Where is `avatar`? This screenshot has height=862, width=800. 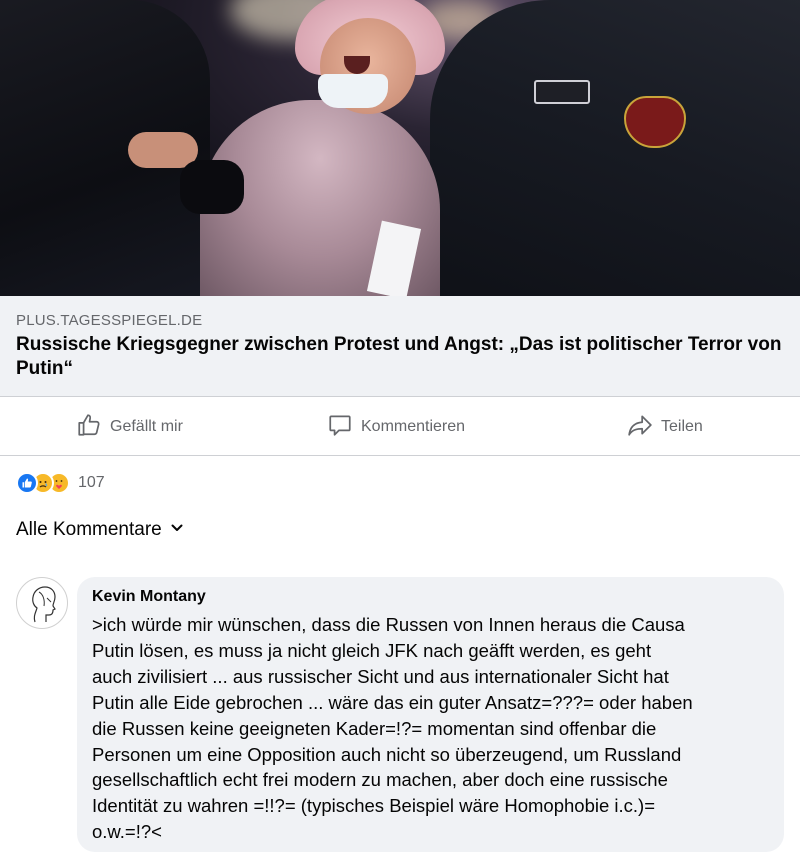
avatar is located at coordinates (42, 603).